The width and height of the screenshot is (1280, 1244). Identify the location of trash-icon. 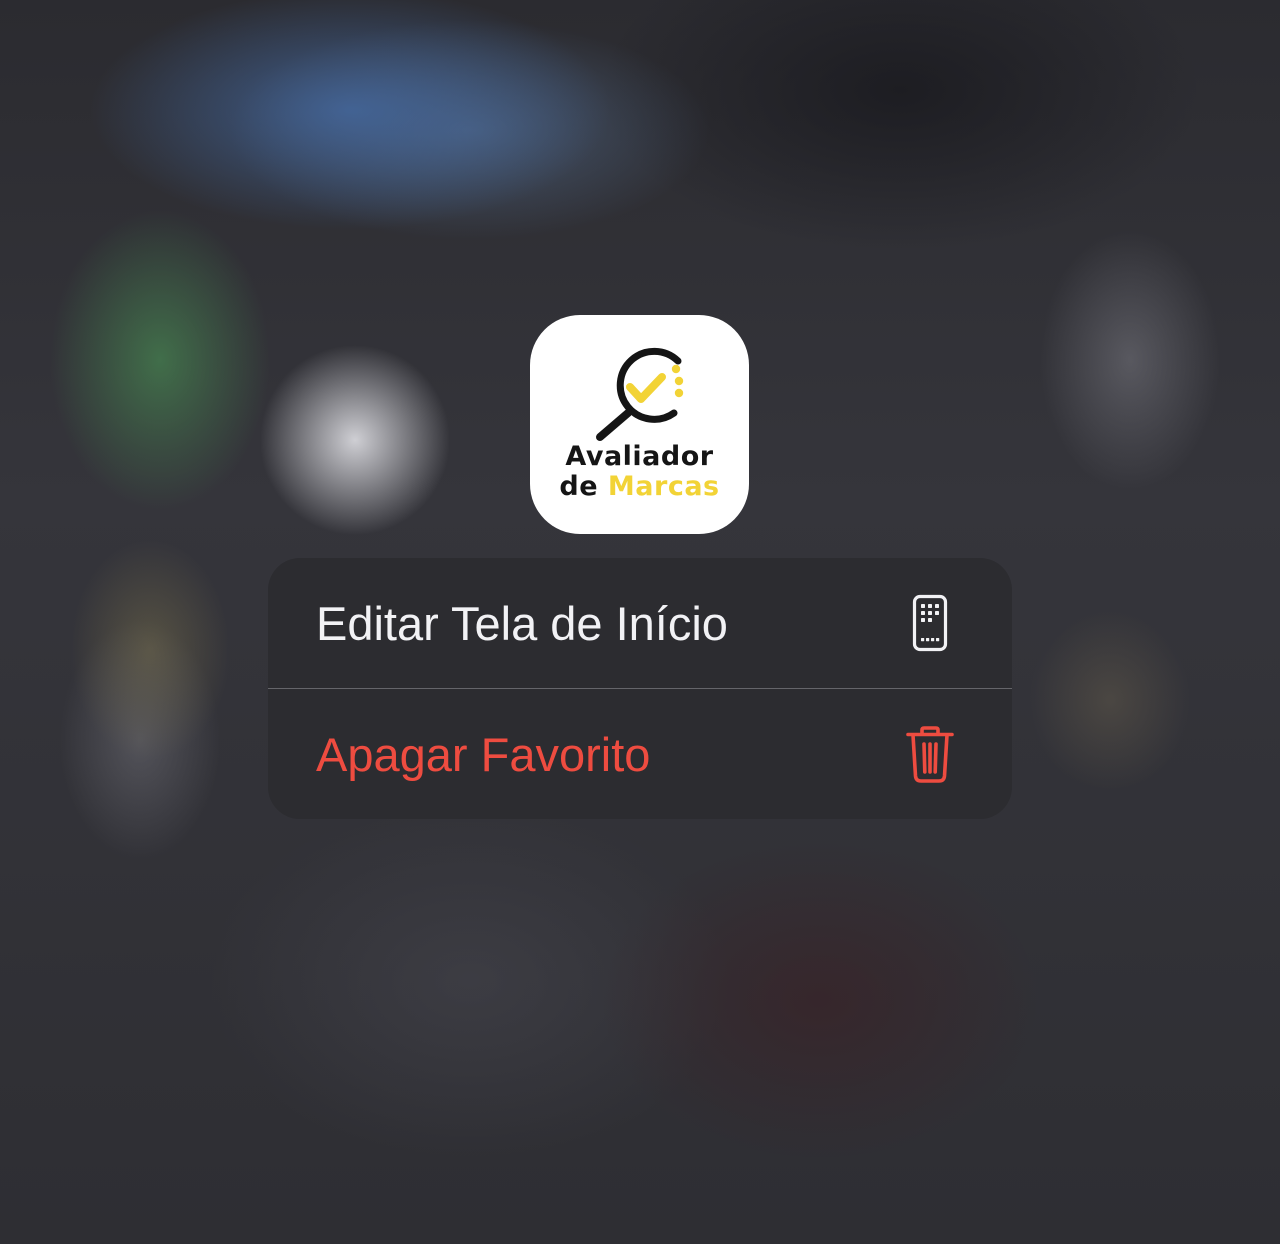
(930, 754).